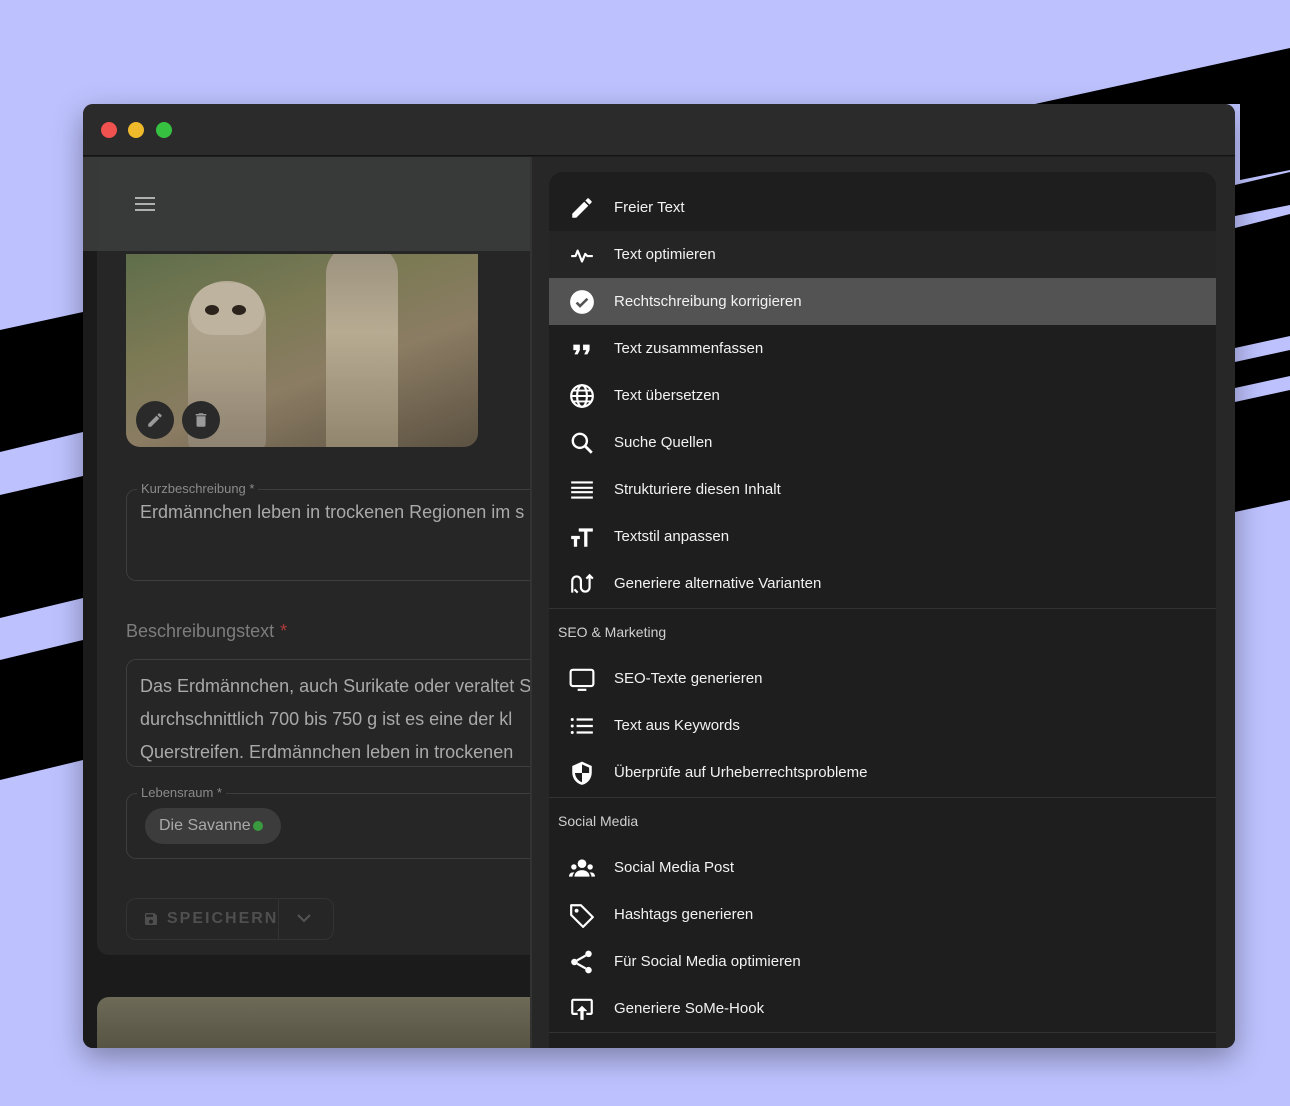  Describe the element at coordinates (708, 301) in the screenshot. I see `menu-item-label: Rechtschreibung korrigieren` at that location.